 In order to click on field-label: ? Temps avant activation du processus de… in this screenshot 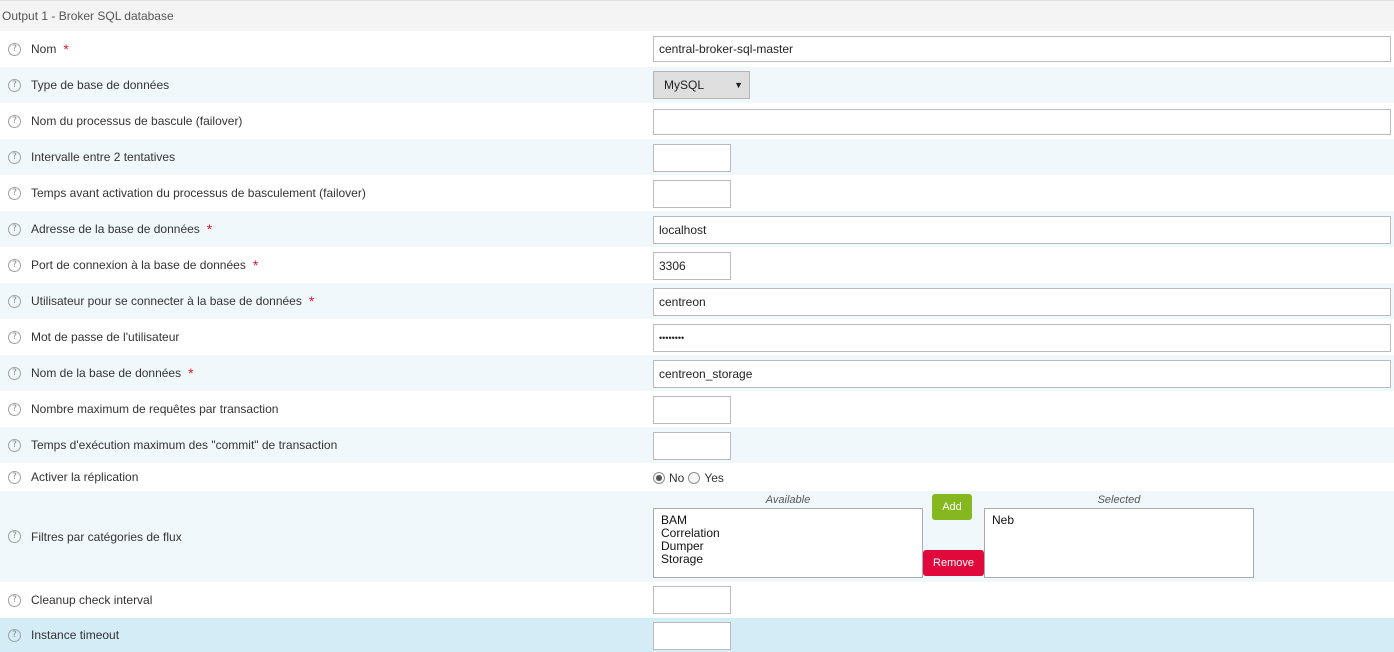, I will do `click(187, 193)`.